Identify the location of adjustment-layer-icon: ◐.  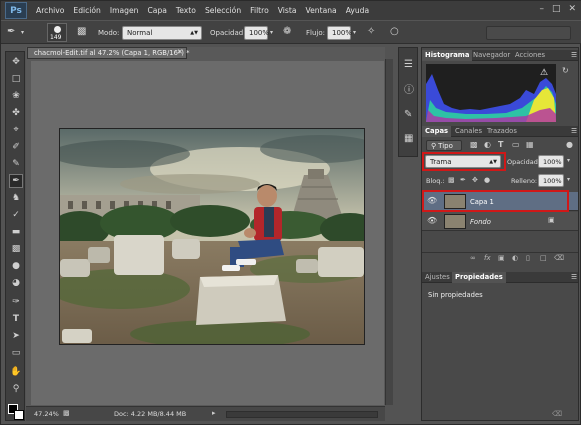
(515, 258).